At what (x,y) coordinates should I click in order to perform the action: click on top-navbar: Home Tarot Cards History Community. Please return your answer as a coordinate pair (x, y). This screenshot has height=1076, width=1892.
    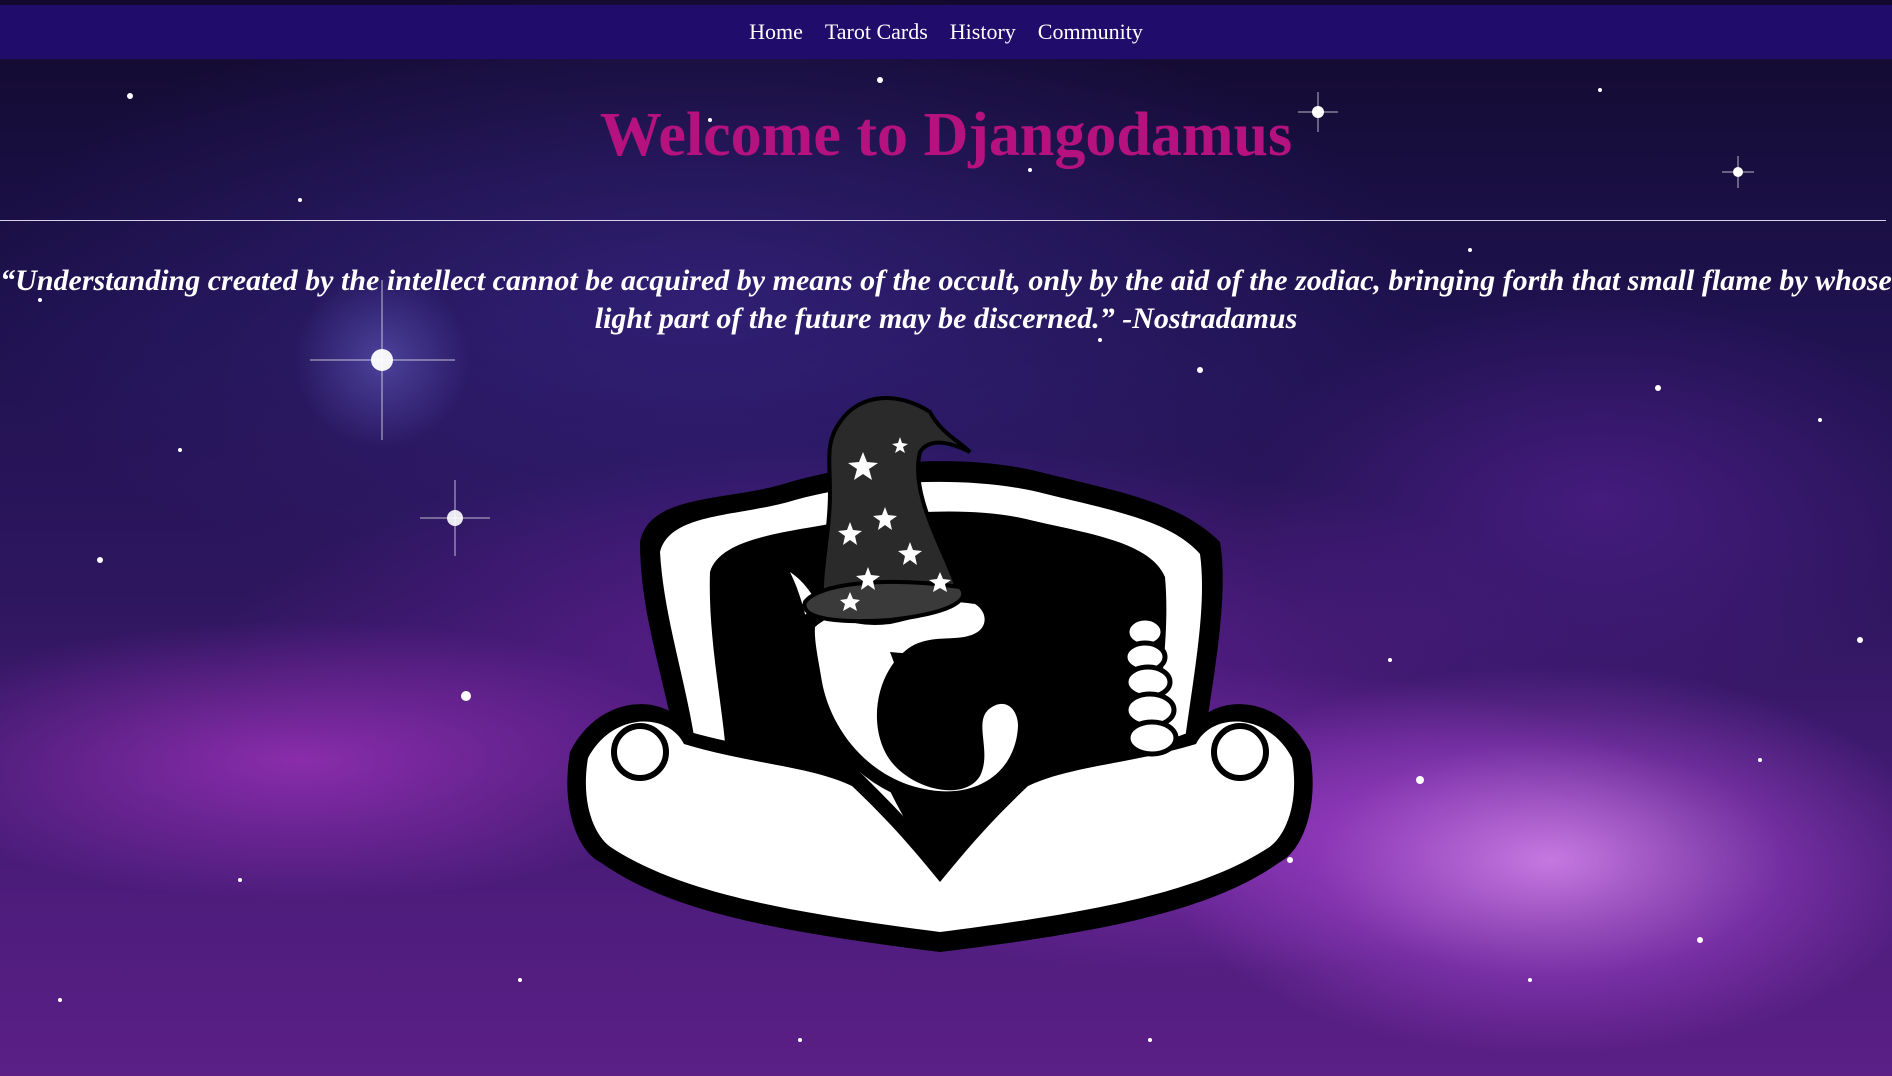
    Looking at the image, I should click on (946, 32).